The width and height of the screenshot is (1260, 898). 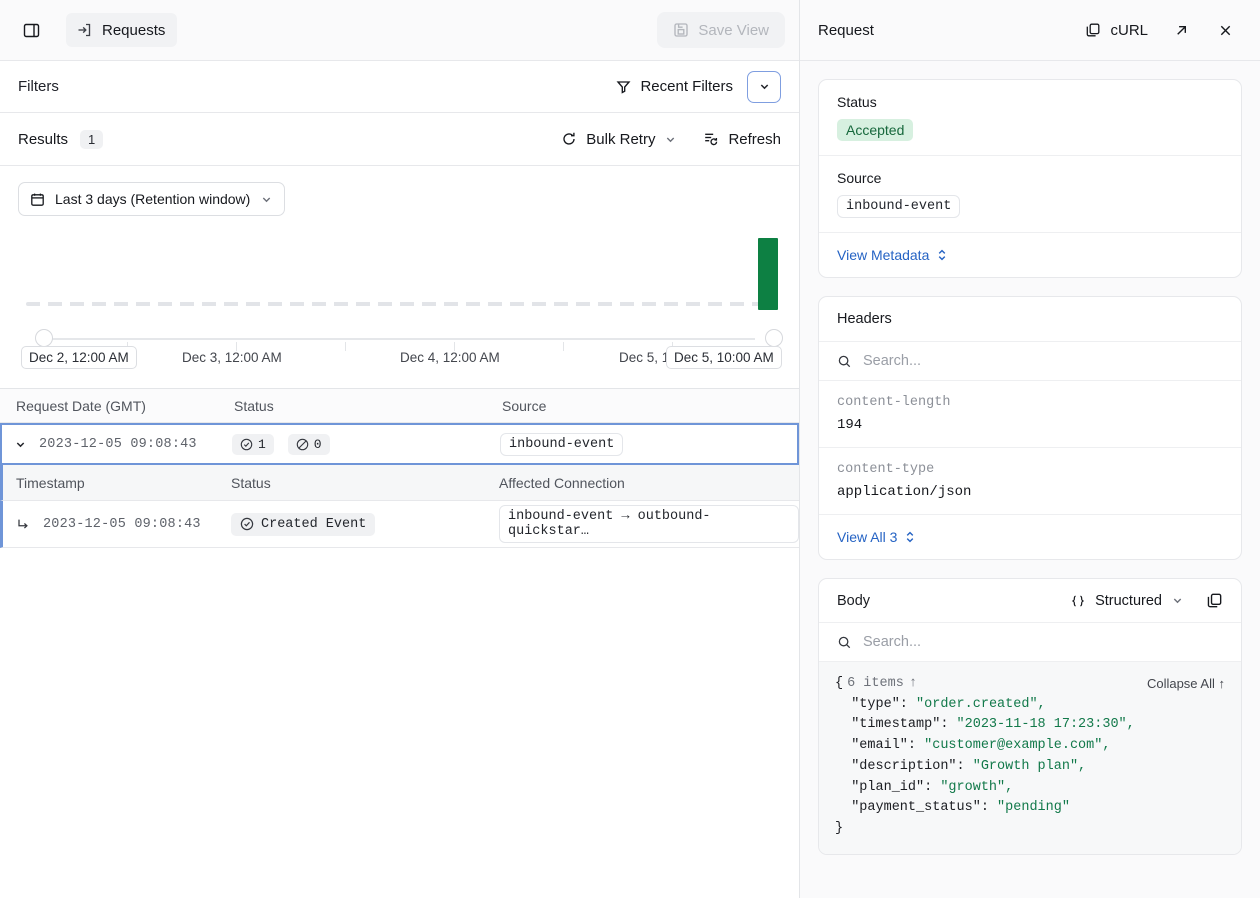 I want to click on json-close-brace: }, so click(x=839, y=828).